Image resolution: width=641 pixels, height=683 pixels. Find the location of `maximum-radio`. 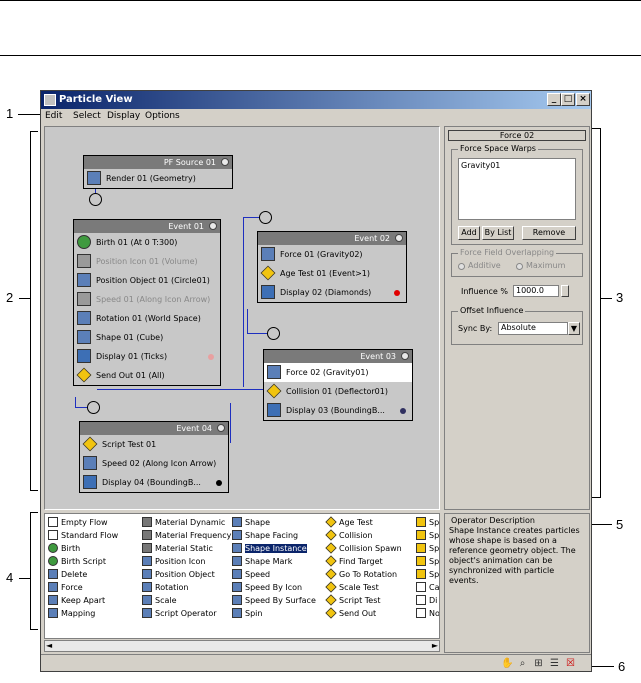

maximum-radio is located at coordinates (519, 266).